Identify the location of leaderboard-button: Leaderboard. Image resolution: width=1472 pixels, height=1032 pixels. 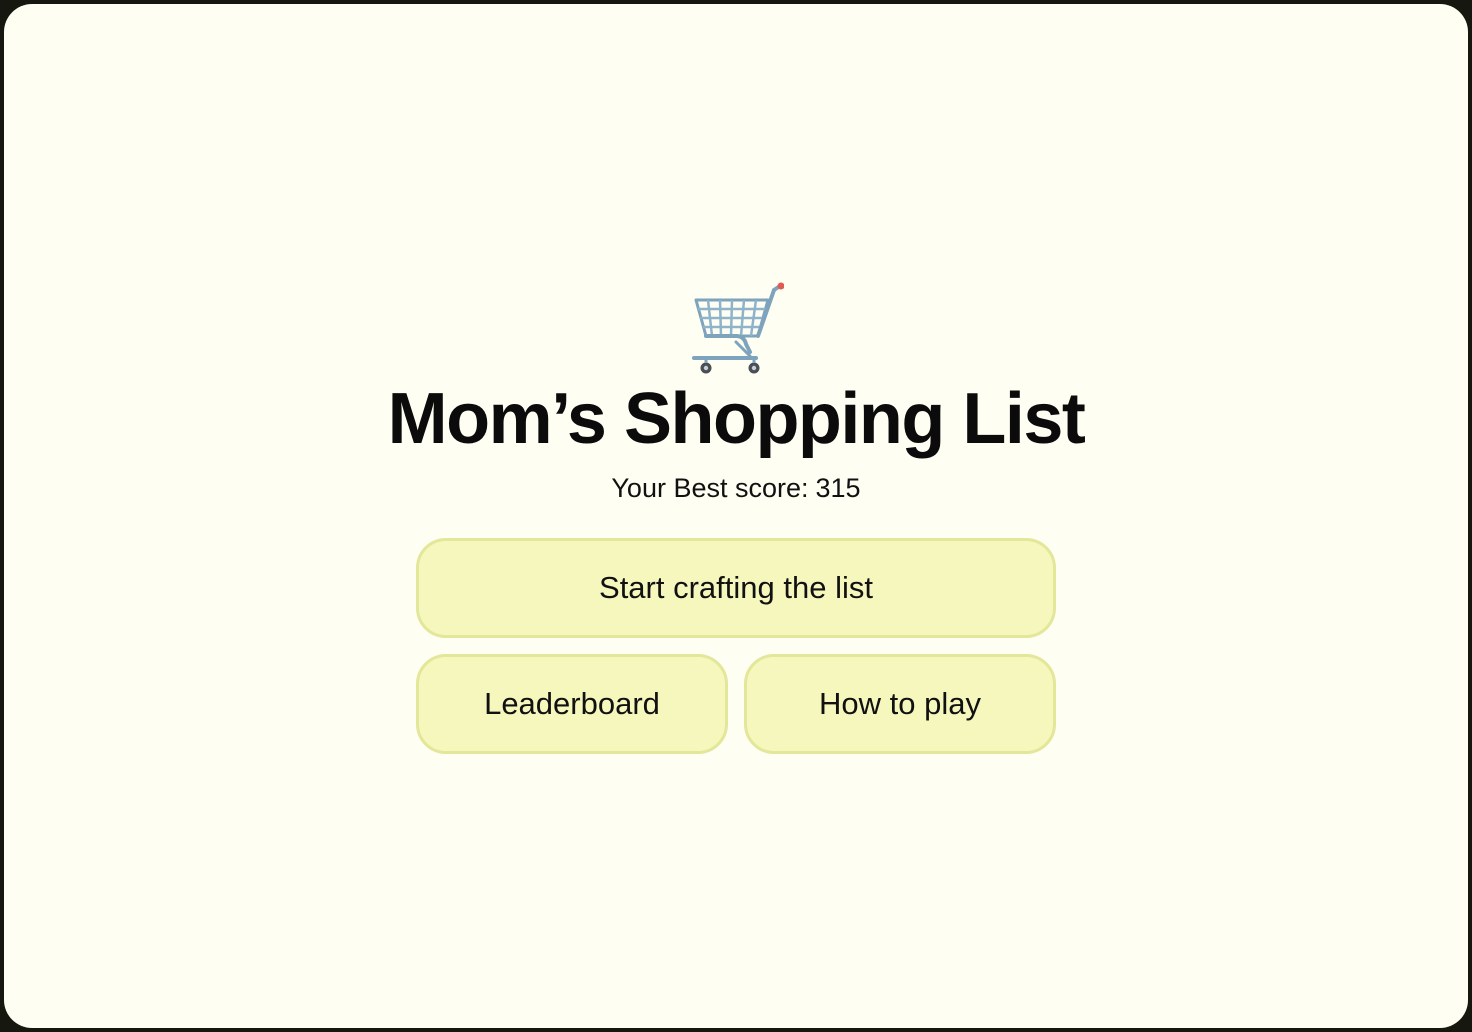
(572, 704).